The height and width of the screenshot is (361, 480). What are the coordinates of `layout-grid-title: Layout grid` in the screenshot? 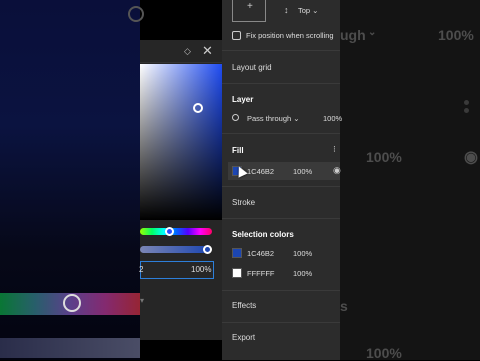 It's located at (252, 67).